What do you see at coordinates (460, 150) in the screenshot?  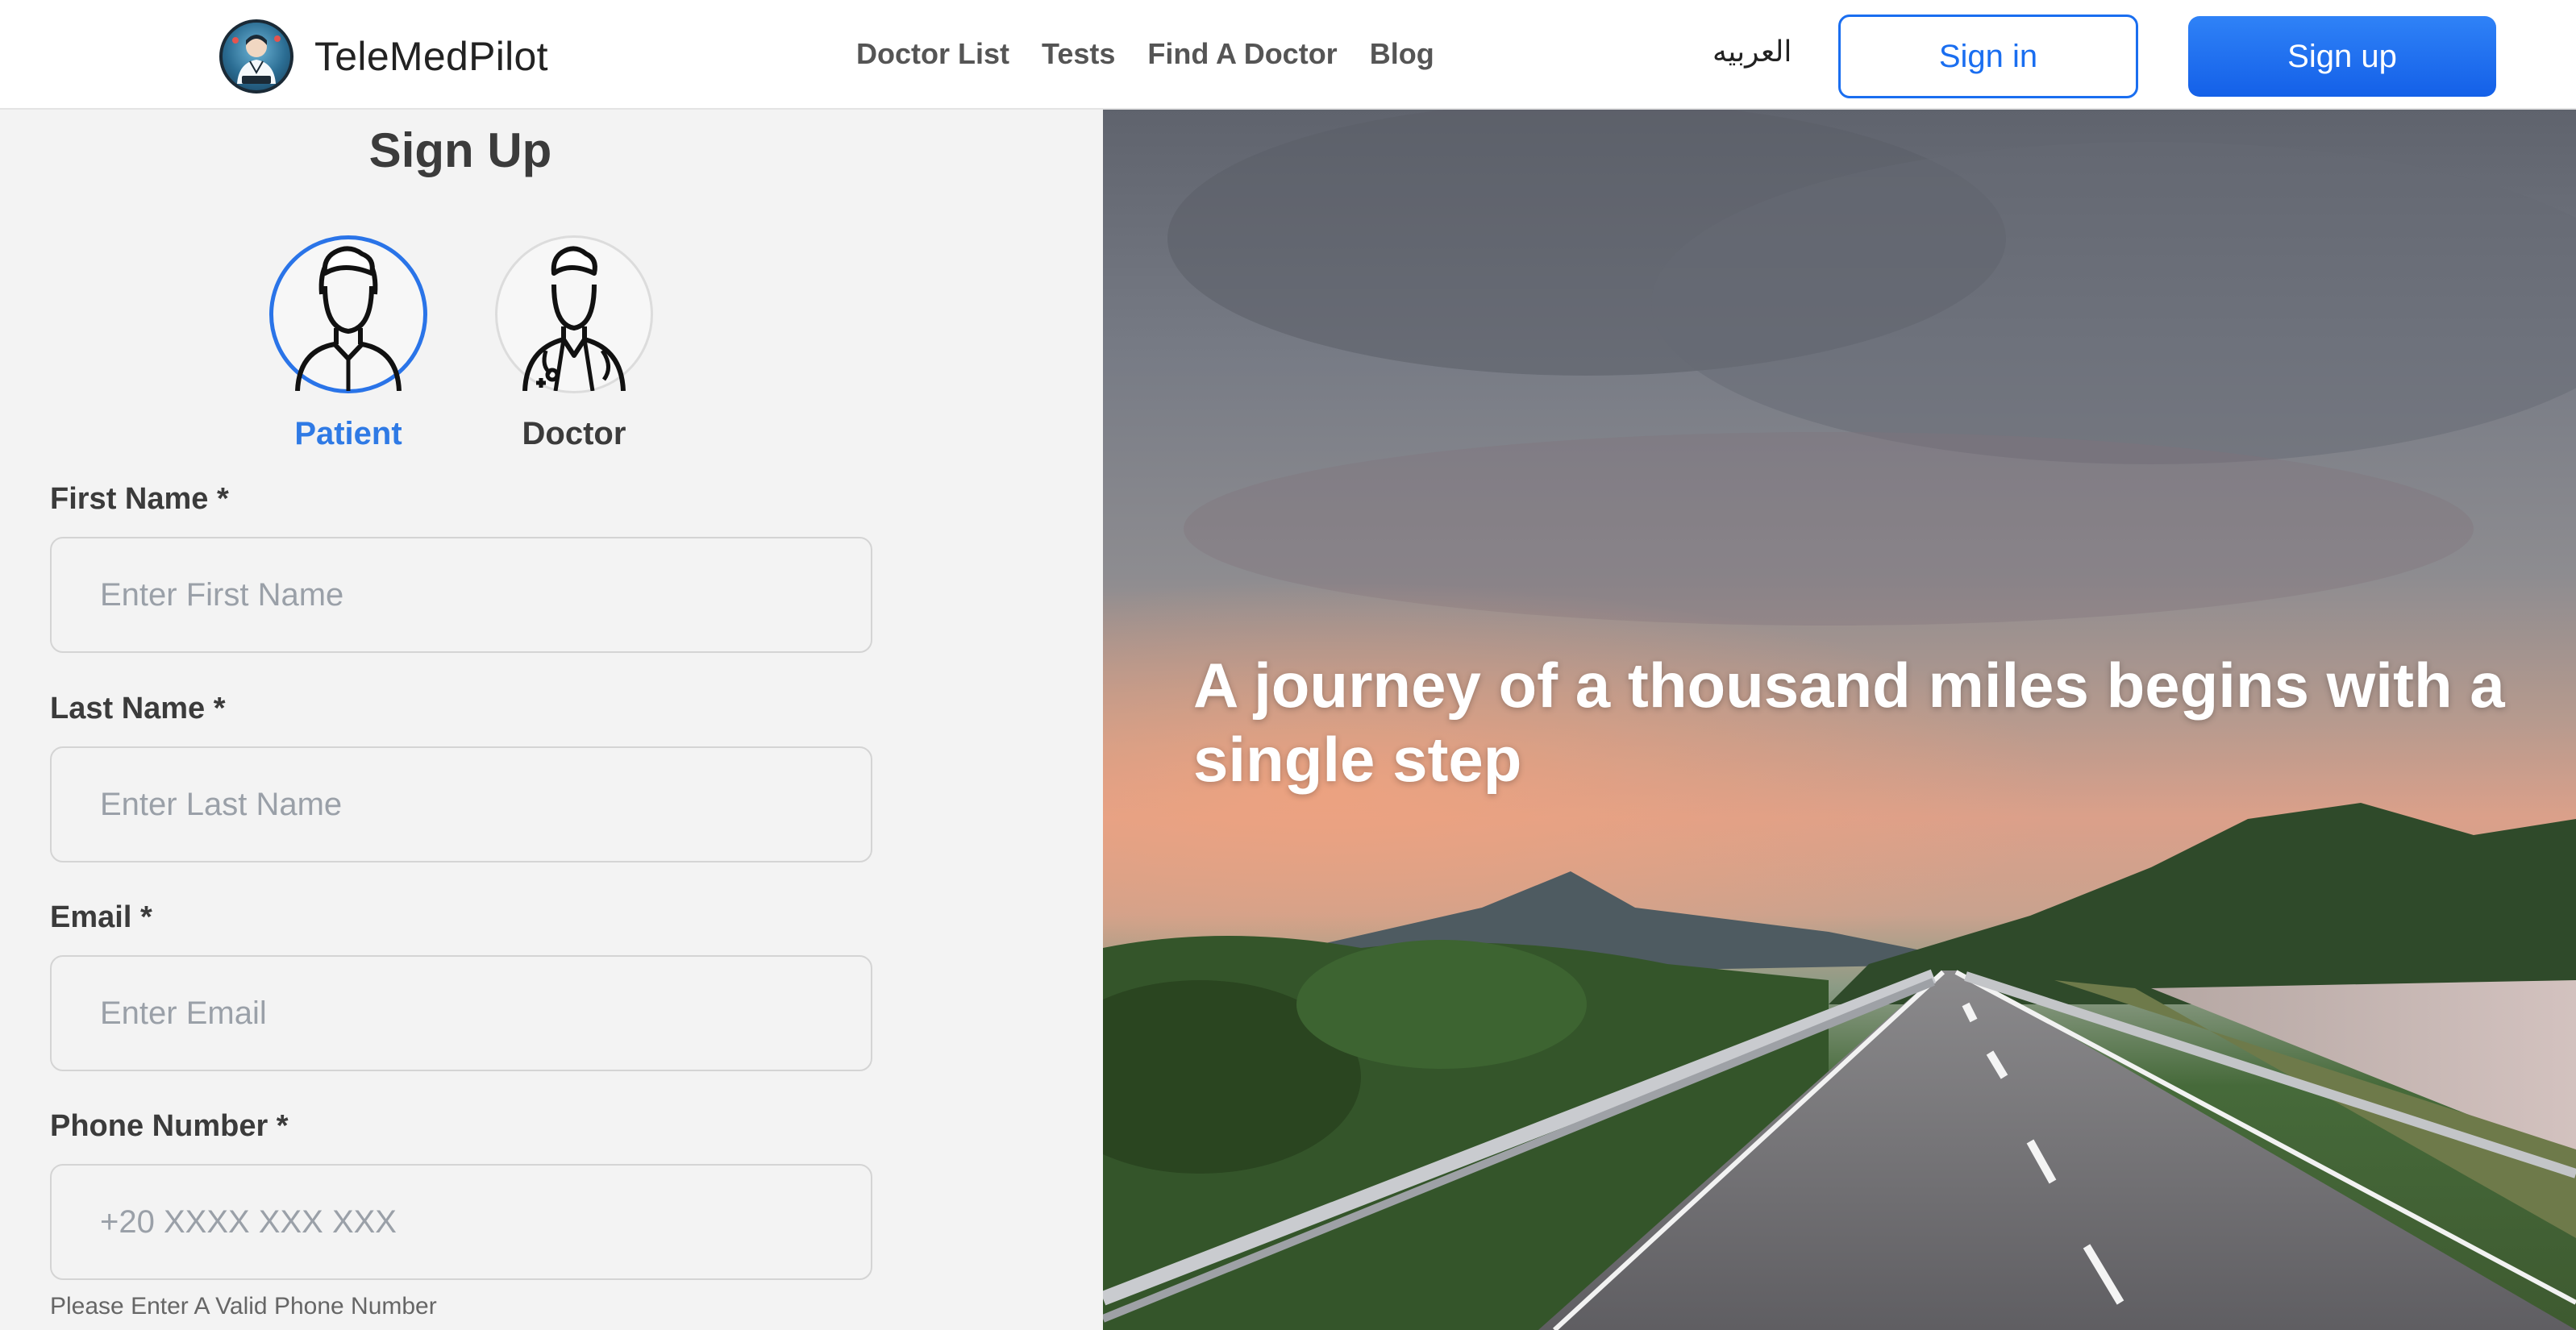 I see `form-title: Sign Up` at bounding box center [460, 150].